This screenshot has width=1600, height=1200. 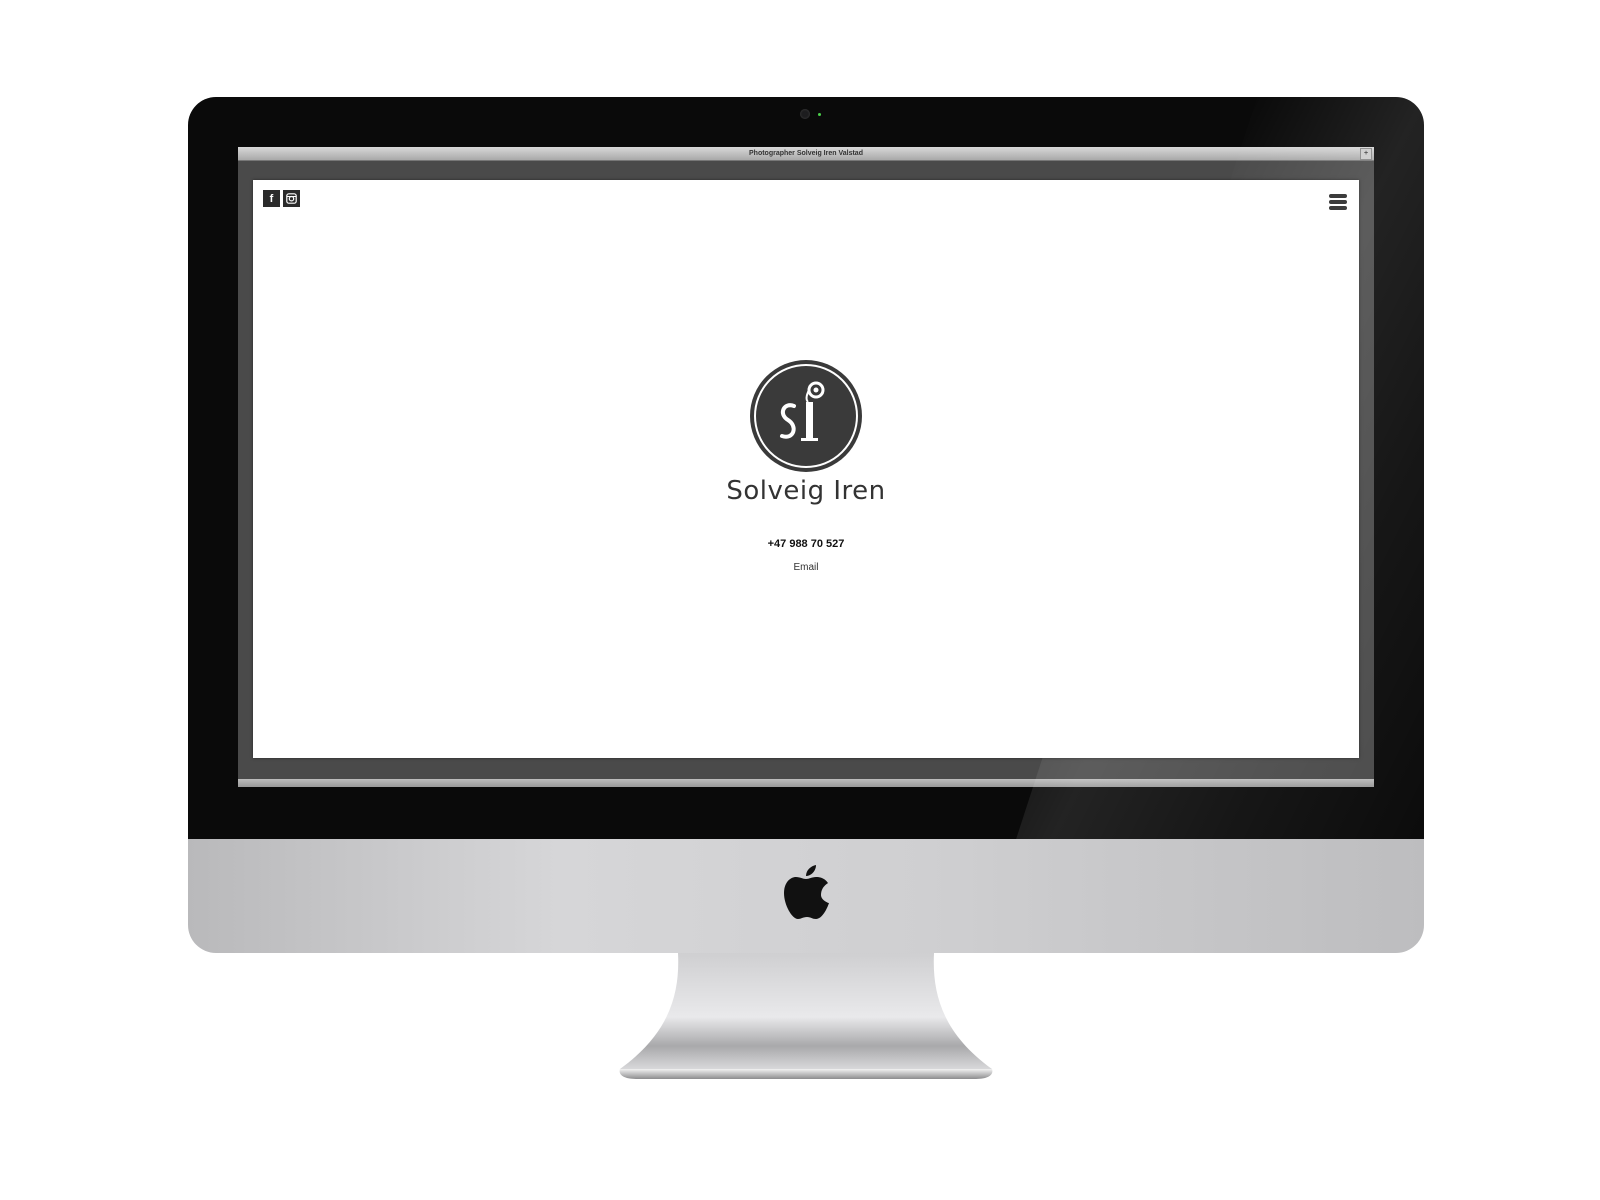 I want to click on monitor-stand, so click(x=806, y=1016).